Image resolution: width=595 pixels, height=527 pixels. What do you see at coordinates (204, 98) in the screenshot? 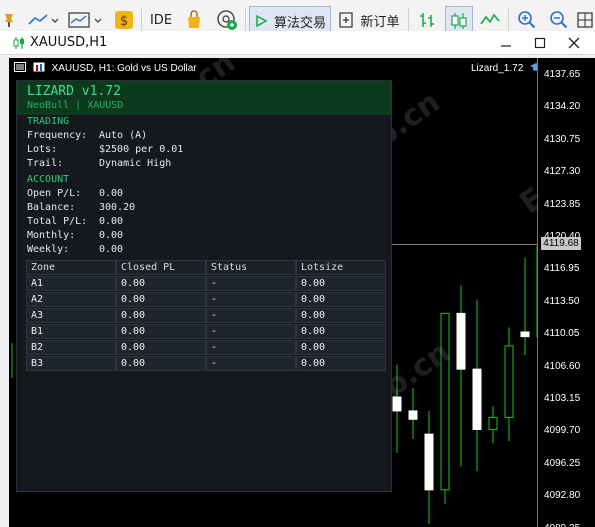
I see `panel-header: LIZARD v1.72 NeoBull | XAUUSD` at bounding box center [204, 98].